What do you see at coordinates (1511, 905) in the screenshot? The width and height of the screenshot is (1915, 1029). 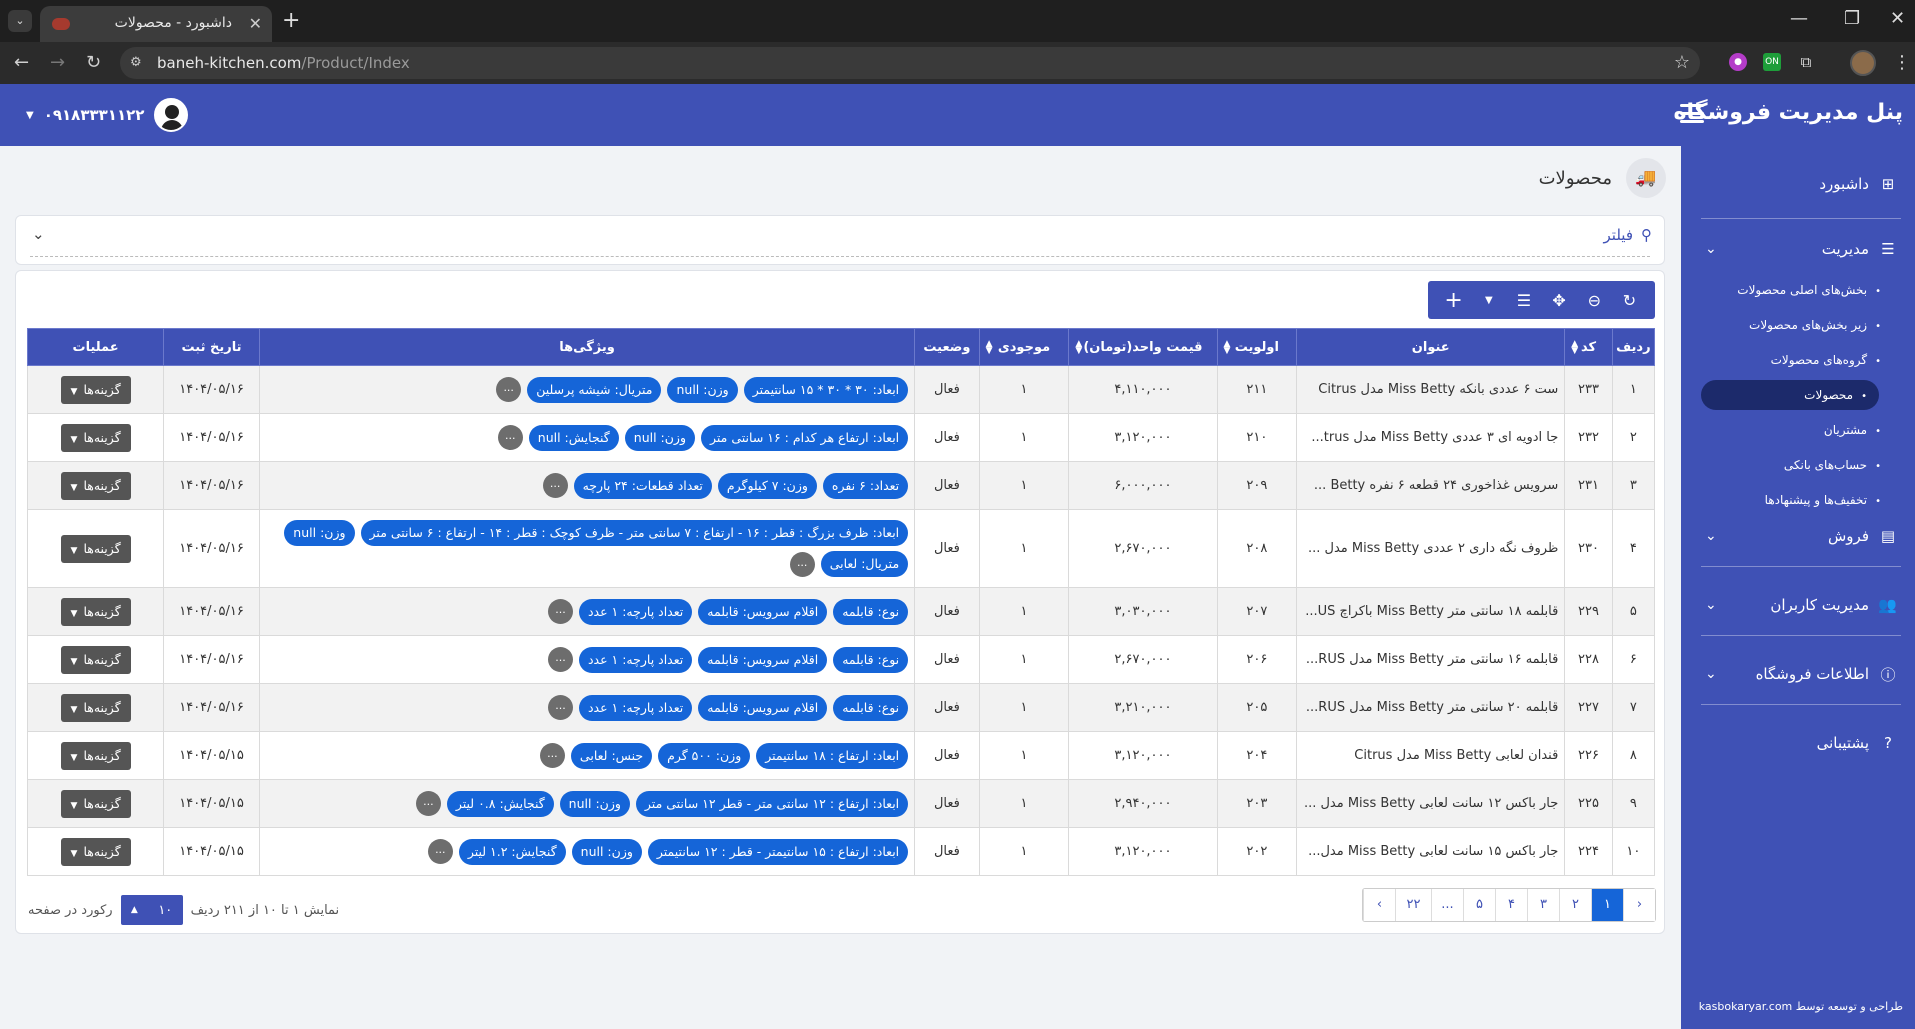 I see `page-button: ۴` at bounding box center [1511, 905].